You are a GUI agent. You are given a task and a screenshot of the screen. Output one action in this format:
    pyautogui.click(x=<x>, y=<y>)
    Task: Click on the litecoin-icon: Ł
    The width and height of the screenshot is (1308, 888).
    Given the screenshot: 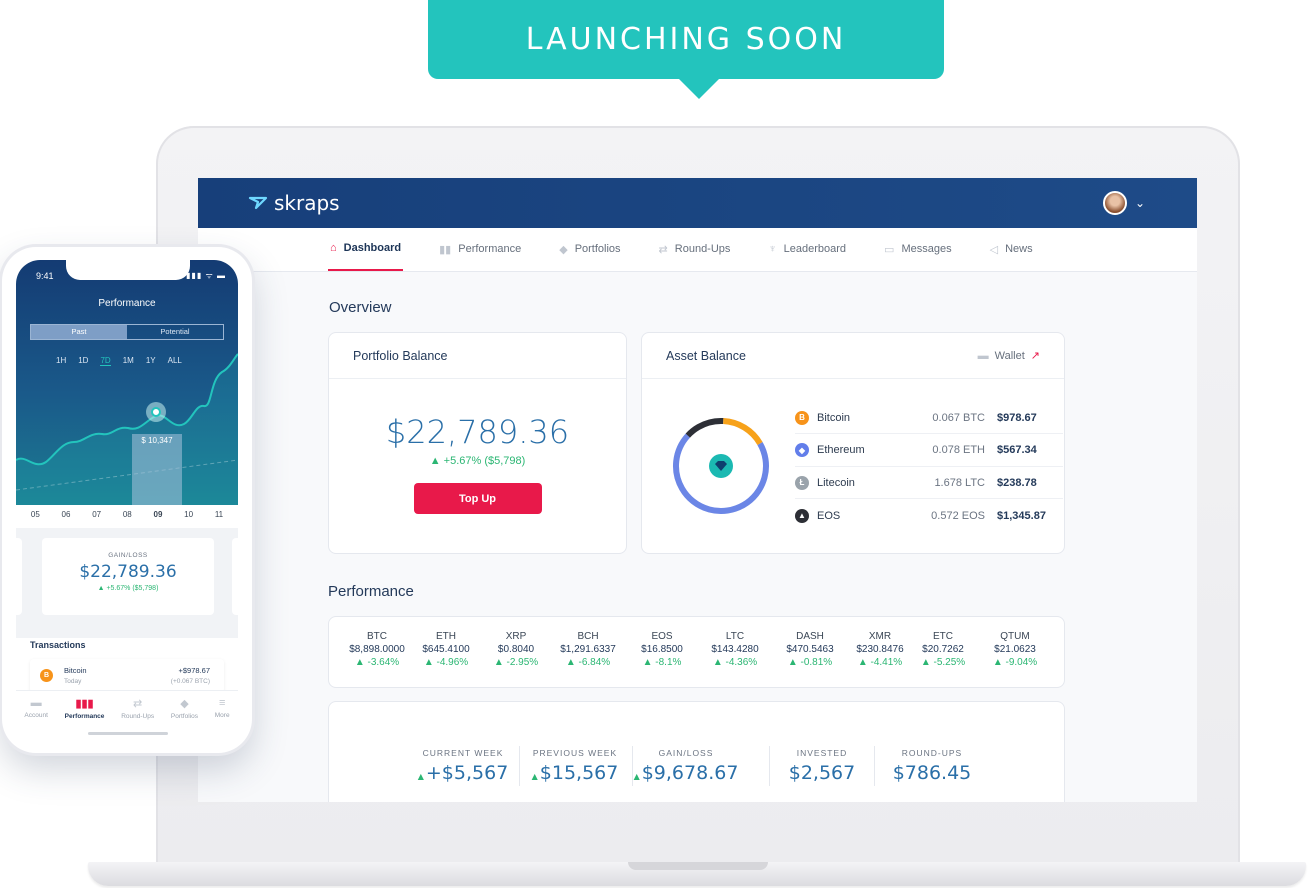 What is the action you would take?
    pyautogui.click(x=802, y=482)
    